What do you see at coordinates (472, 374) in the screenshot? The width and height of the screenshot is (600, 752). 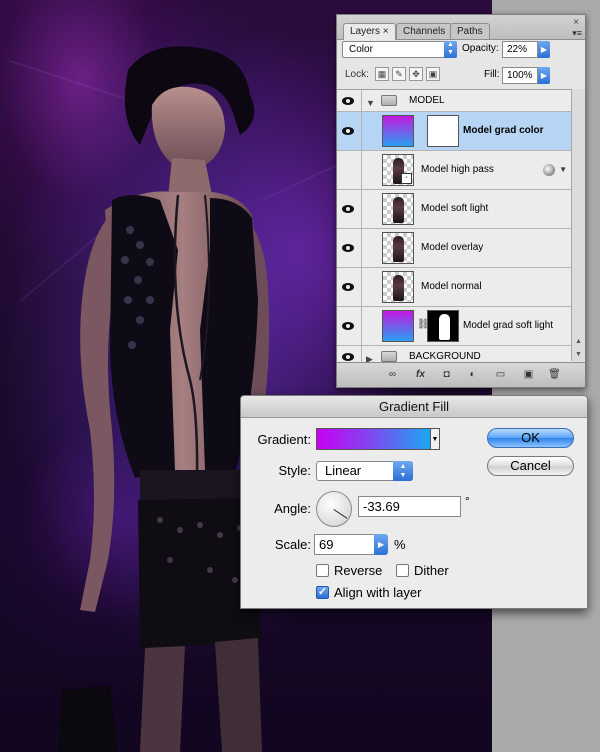 I see `adjustment-layer-icon: ◐` at bounding box center [472, 374].